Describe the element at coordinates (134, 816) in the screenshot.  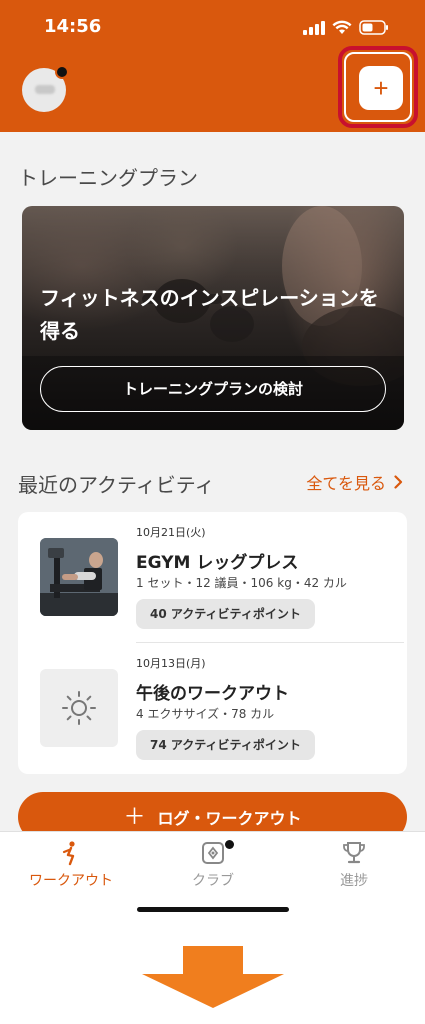
I see `plus-icon: ＋` at that location.